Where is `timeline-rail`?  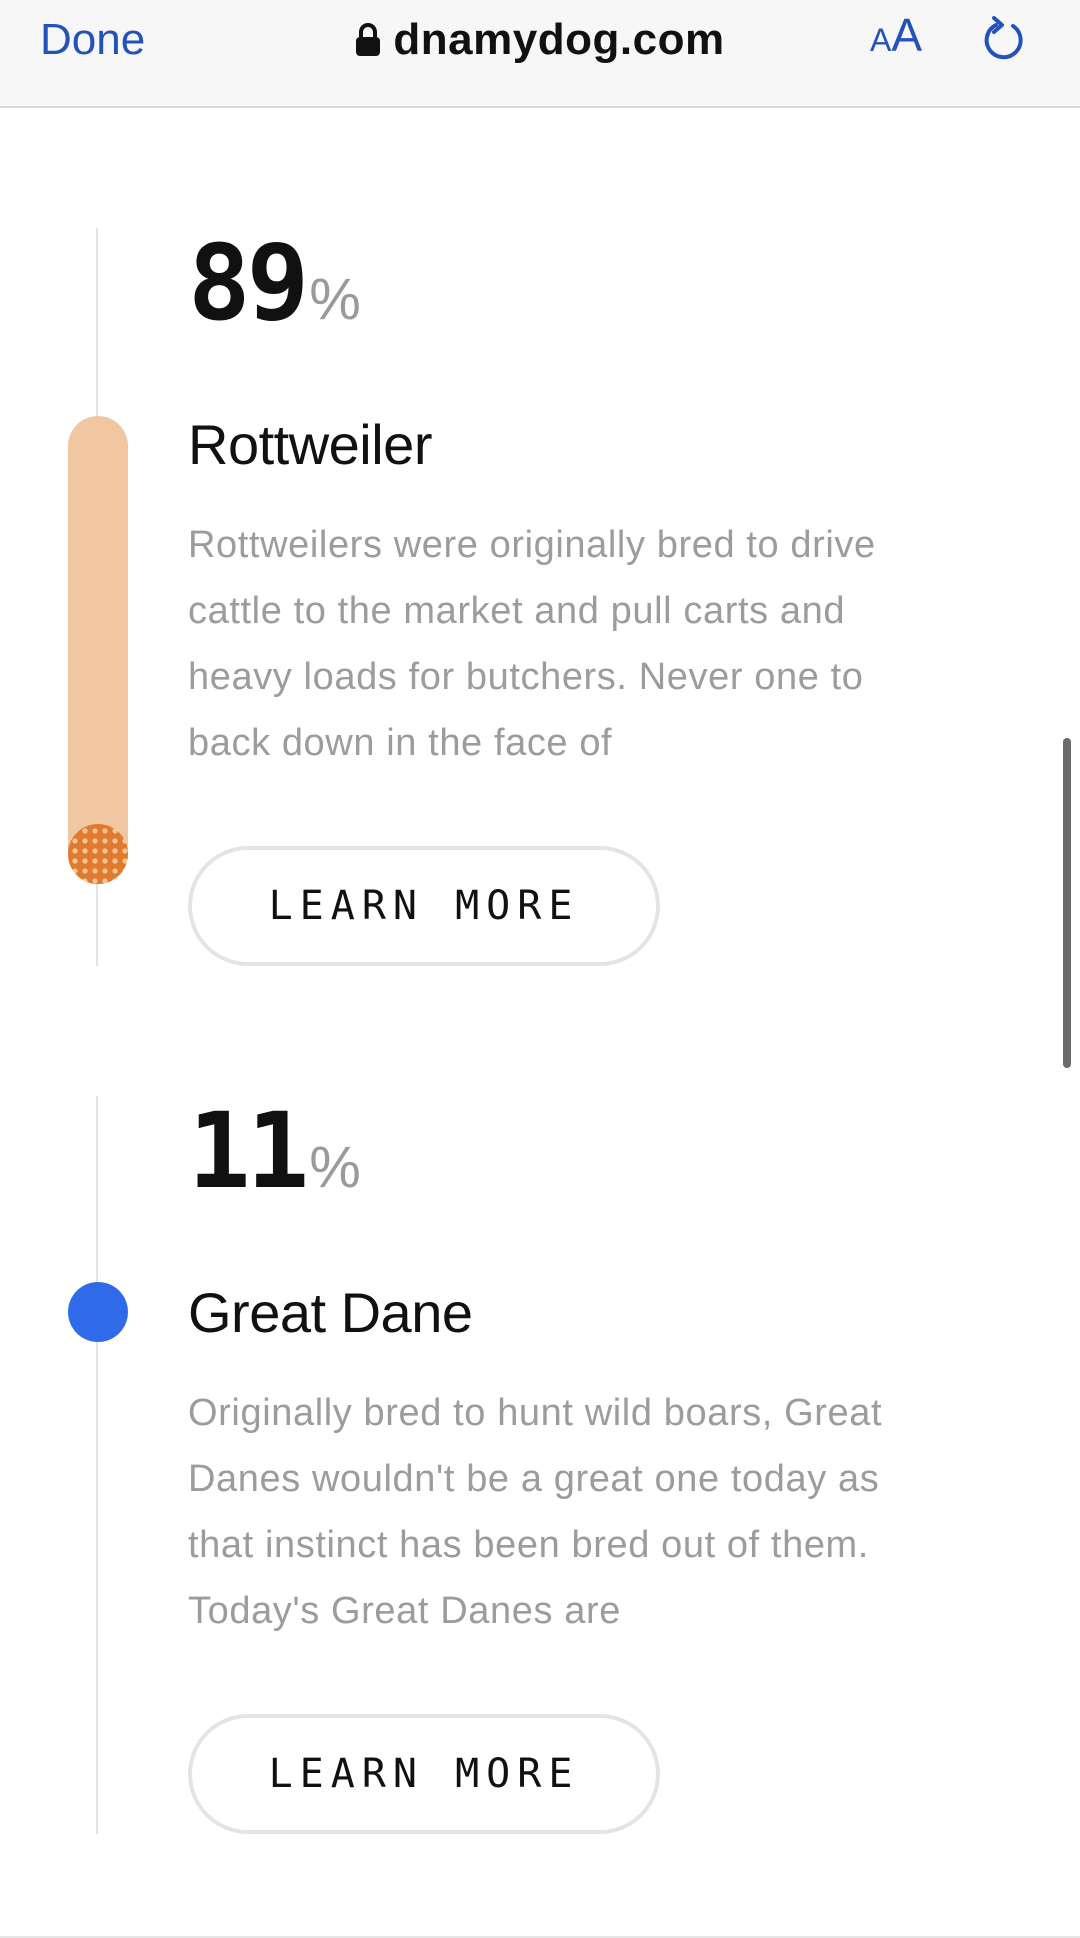
timeline-rail is located at coordinates (97, 1465).